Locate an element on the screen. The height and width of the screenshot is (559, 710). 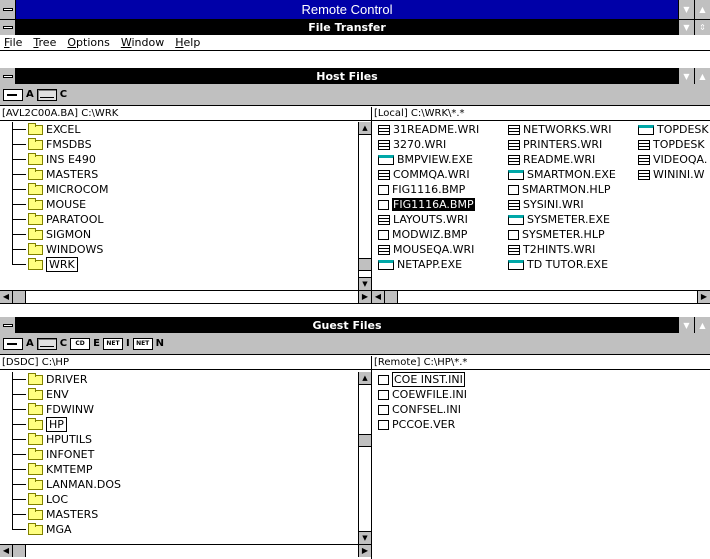
file-item: SYSMETER.EXE is located at coordinates (562, 219).